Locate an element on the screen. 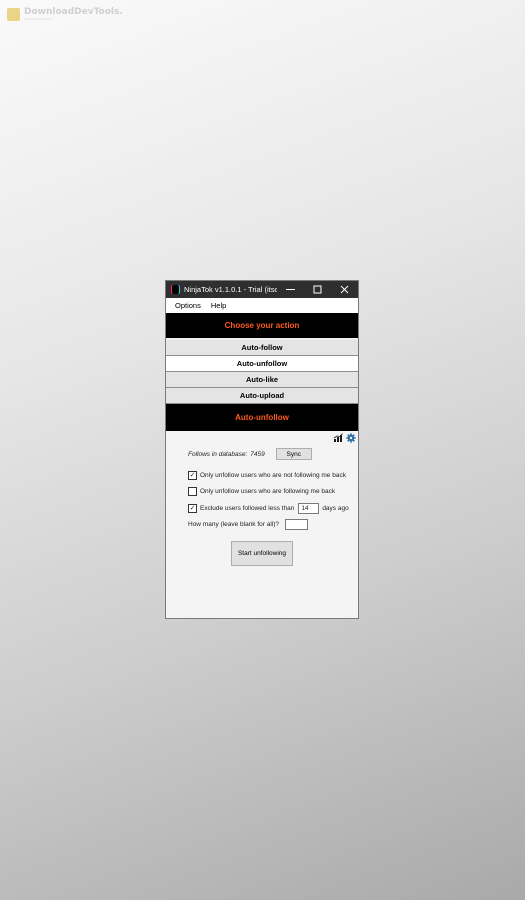  close-button is located at coordinates (344, 289).